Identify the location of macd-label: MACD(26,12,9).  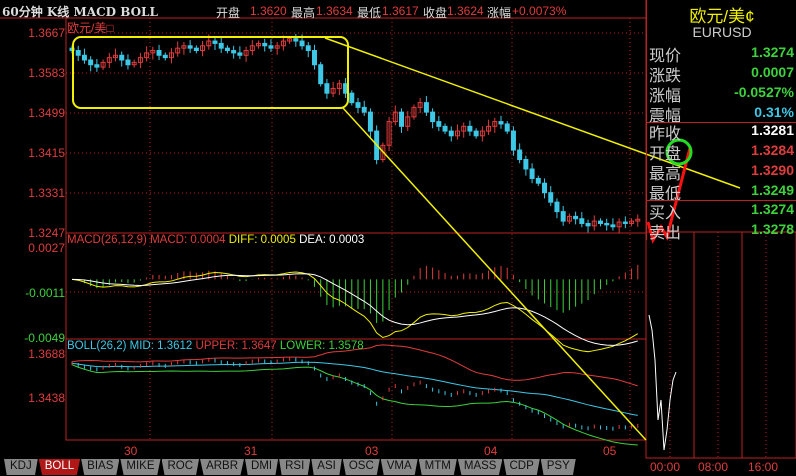
(107, 240).